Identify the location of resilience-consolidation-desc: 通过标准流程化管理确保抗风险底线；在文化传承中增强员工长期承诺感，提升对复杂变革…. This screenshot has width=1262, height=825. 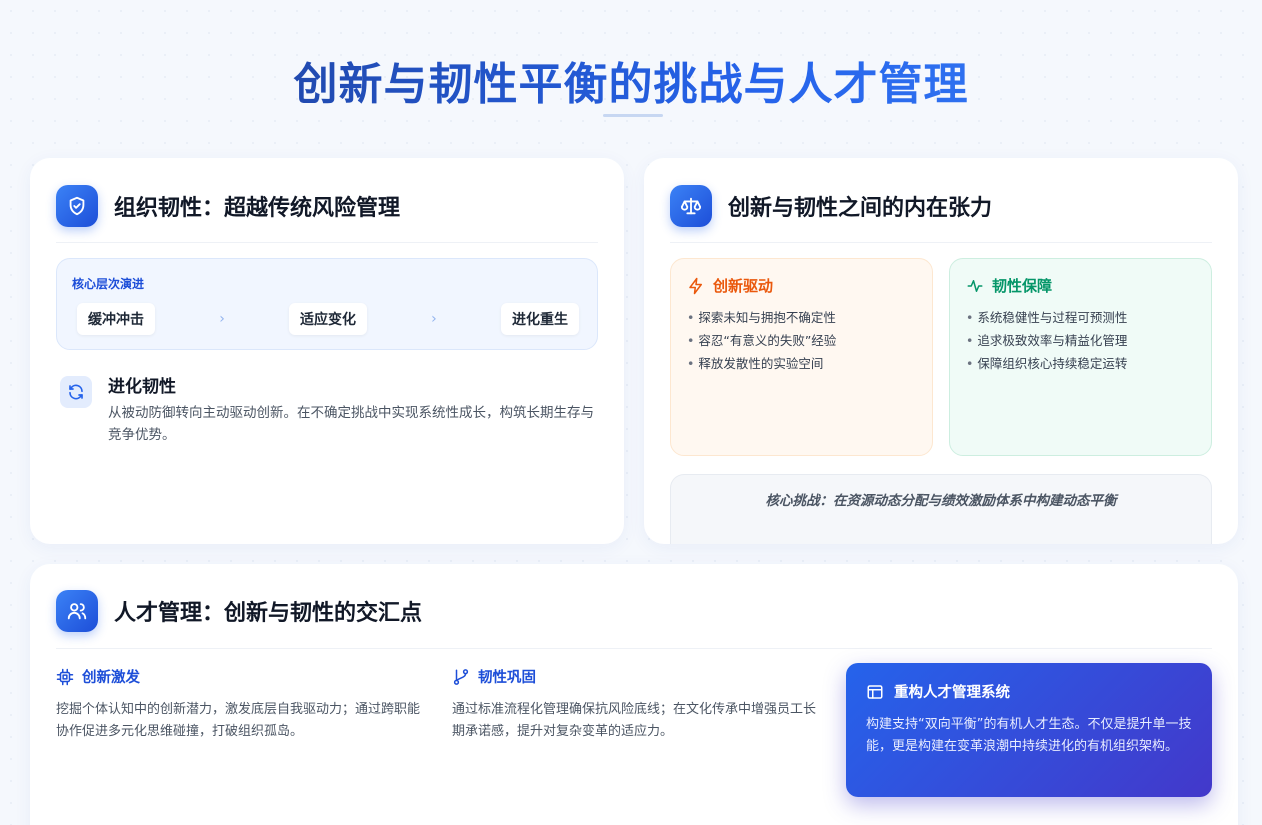
(634, 720).